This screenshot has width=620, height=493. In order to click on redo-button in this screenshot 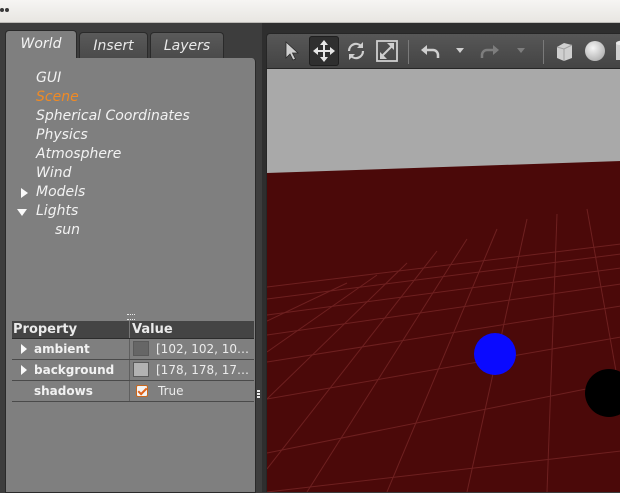, I will do `click(490, 51)`.